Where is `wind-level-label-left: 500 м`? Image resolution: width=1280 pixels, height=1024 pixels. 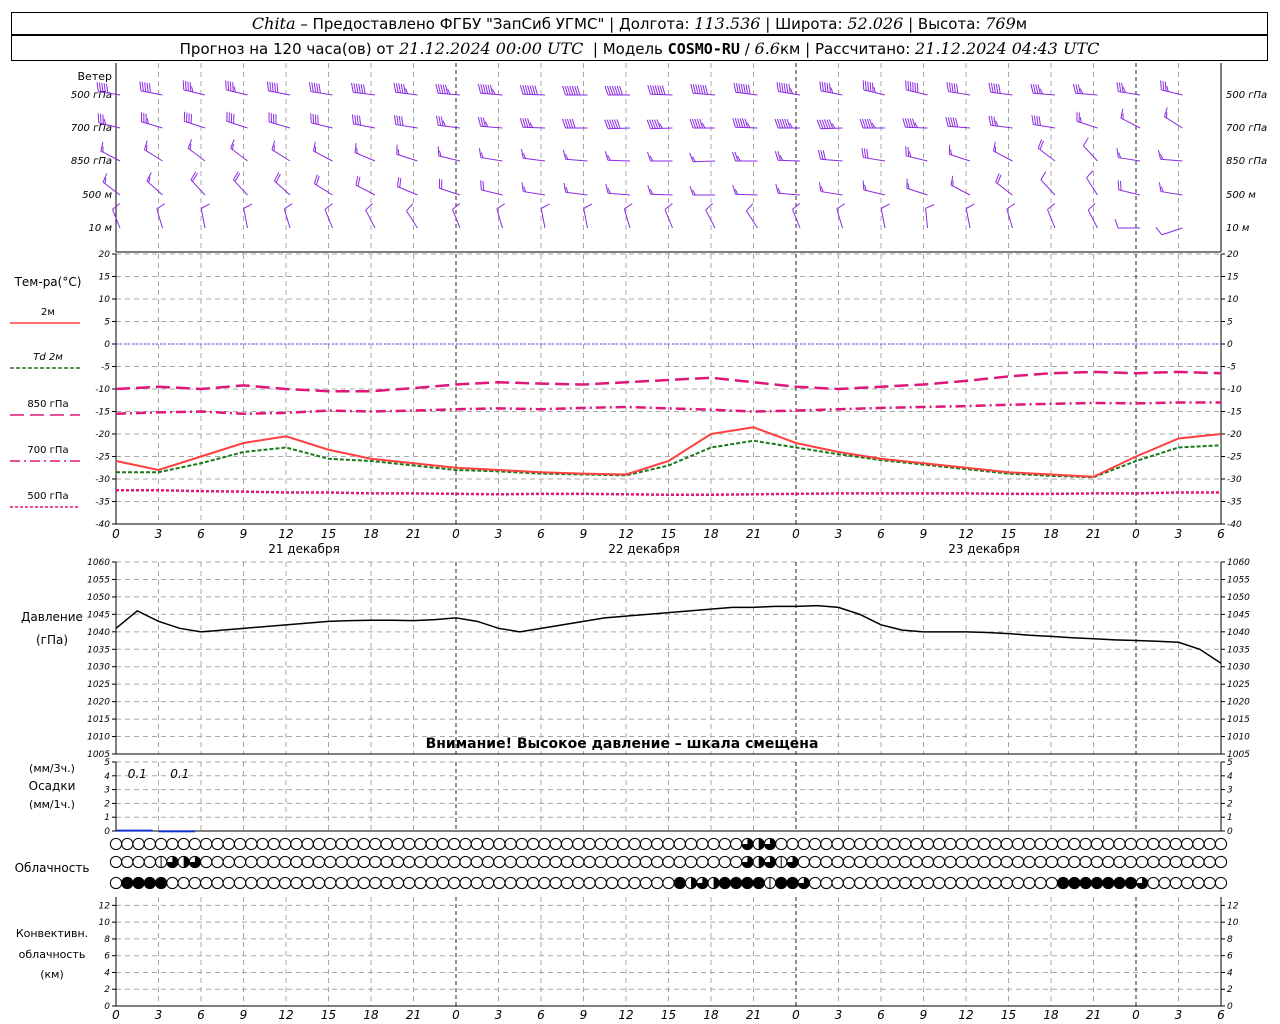
wind-level-label-left: 500 м is located at coordinates (97, 195).